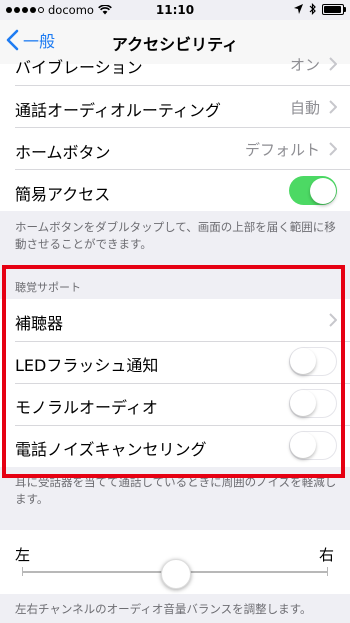 The image size is (350, 623). What do you see at coordinates (327, 555) in the screenshot?
I see `balance-right-label: 右` at bounding box center [327, 555].